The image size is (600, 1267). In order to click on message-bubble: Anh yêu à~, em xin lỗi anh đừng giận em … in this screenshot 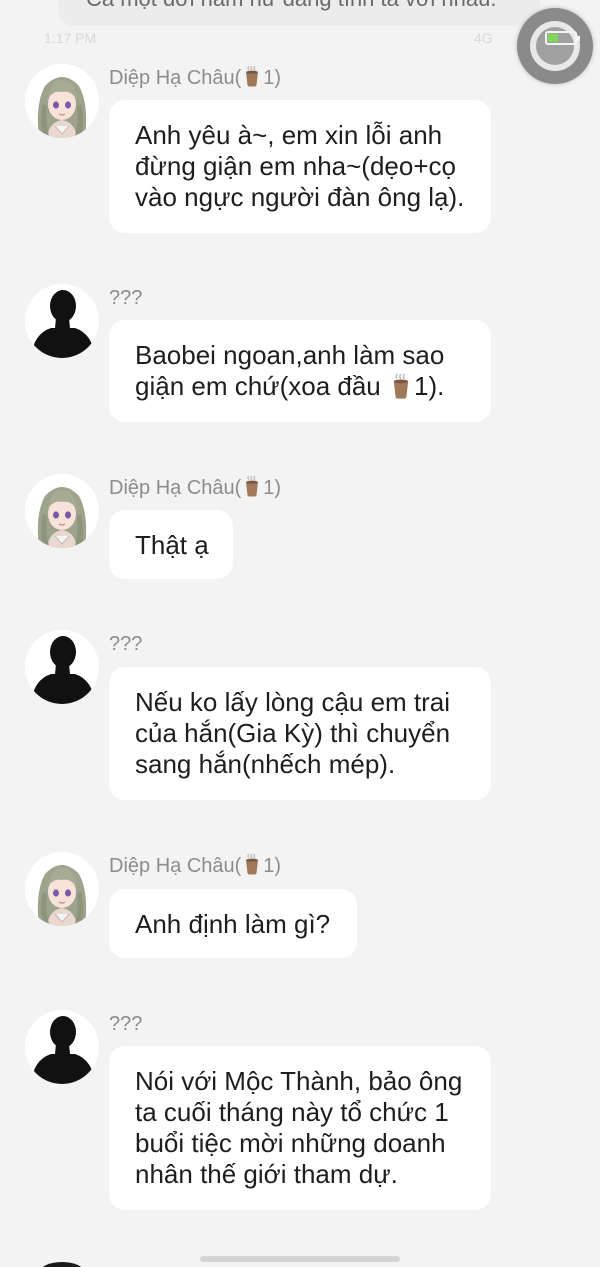, I will do `click(300, 166)`.